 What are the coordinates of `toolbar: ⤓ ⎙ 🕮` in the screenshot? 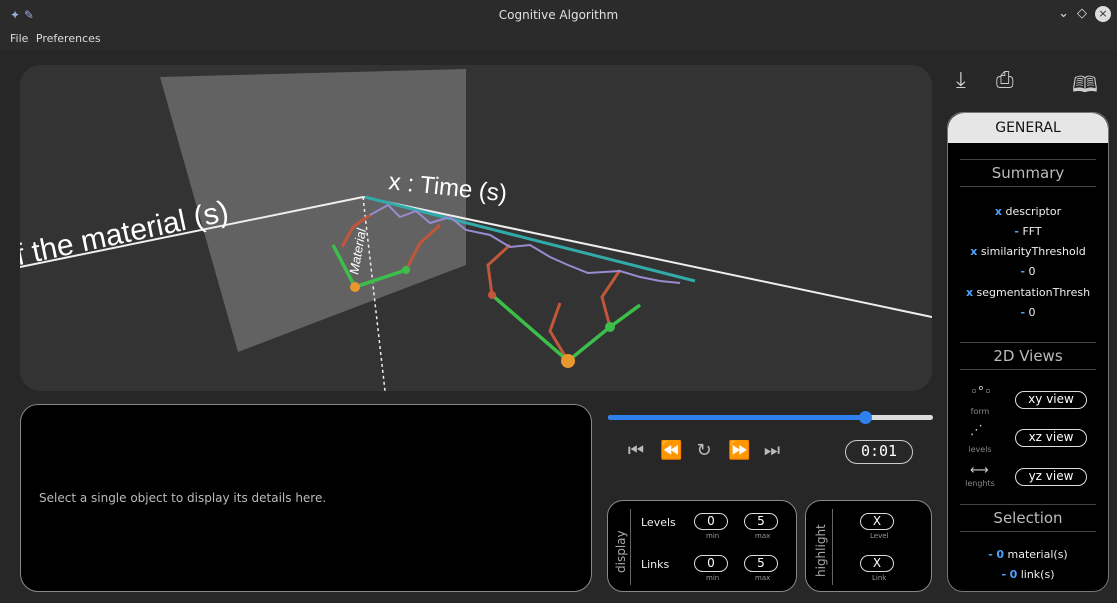 It's located at (1029, 83).